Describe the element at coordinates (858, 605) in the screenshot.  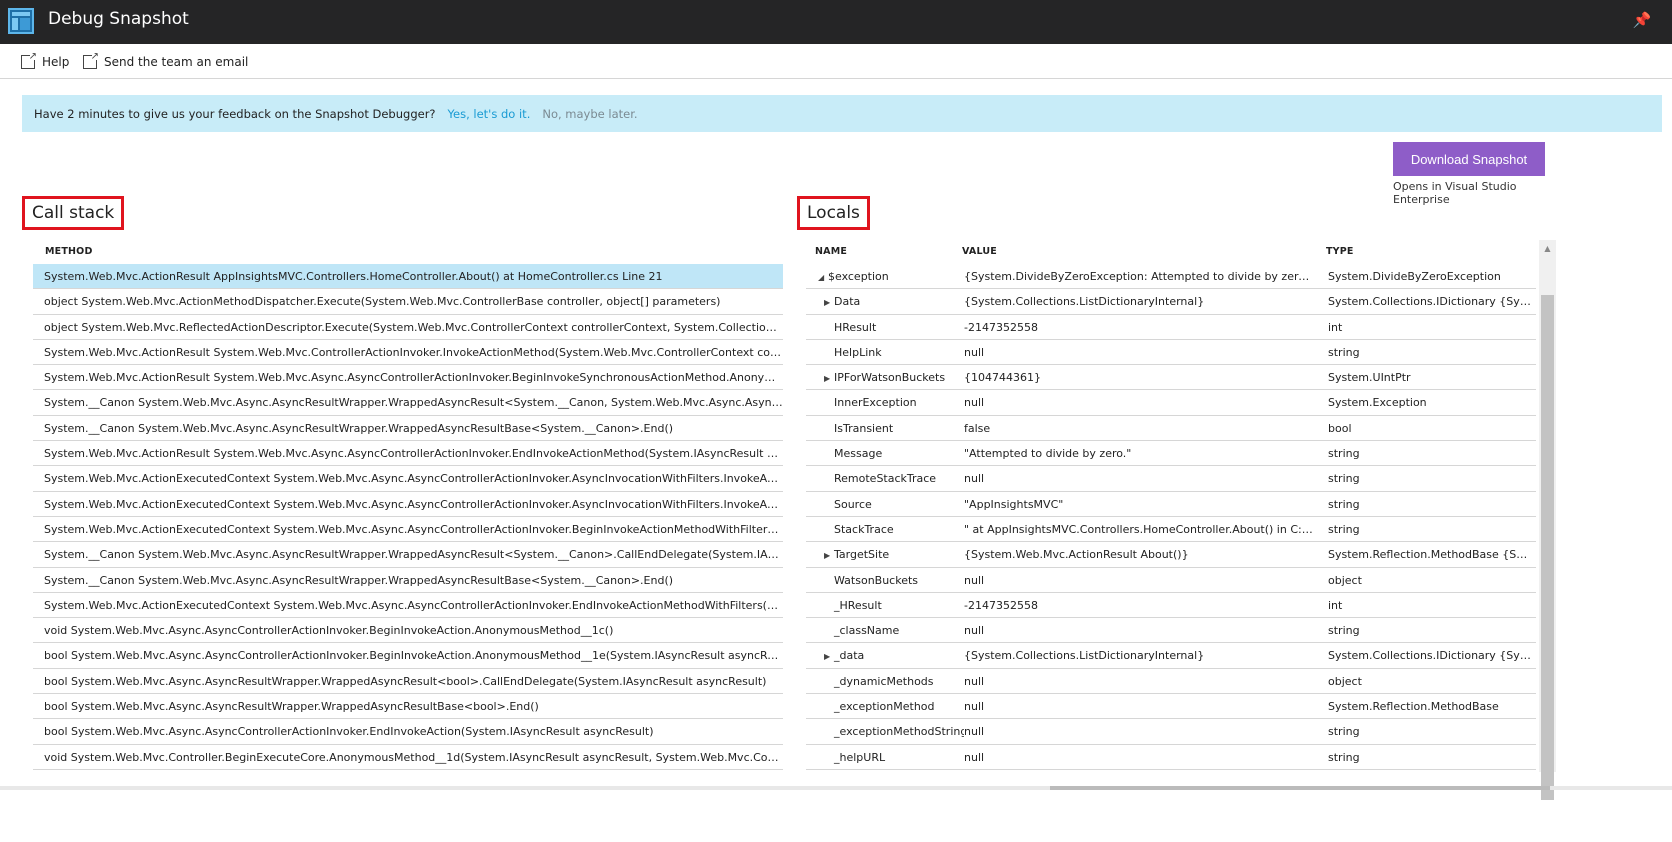
I see `local-name-text: _HResult` at that location.